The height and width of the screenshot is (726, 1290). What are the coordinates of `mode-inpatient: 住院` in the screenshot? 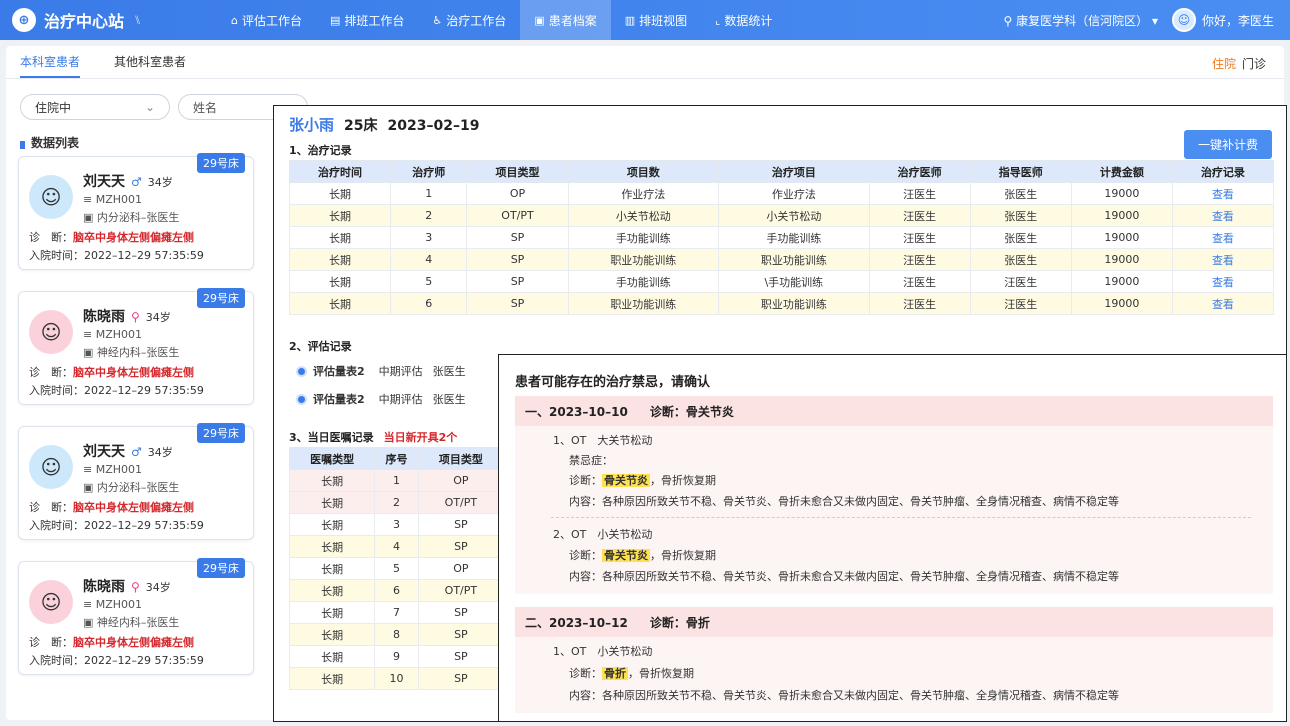 It's located at (1224, 64).